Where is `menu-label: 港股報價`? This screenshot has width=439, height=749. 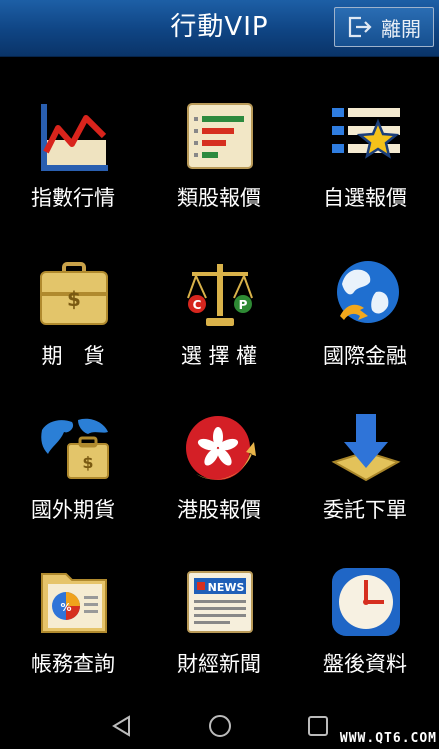
menu-label: 港股報價 is located at coordinates (219, 510).